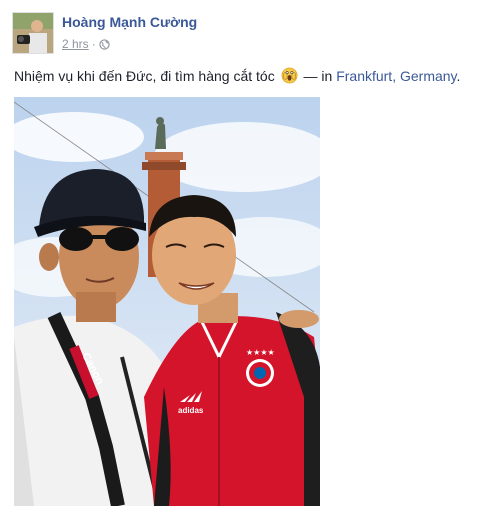  Describe the element at coordinates (191, 410) in the screenshot. I see `jersey-logo-text: adidas` at that location.